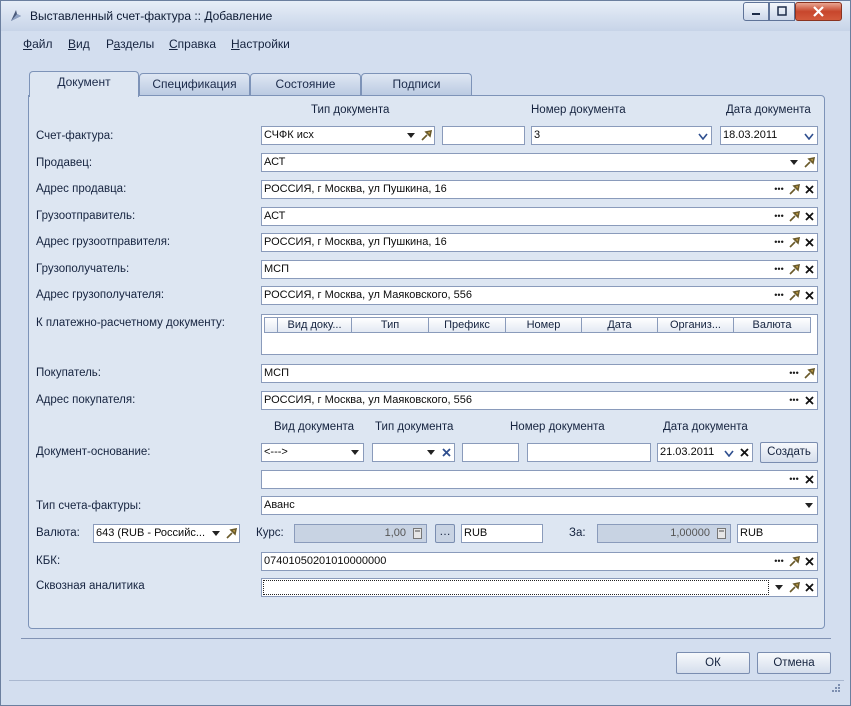 The image size is (851, 706). What do you see at coordinates (194, 84) in the screenshot?
I see `tab-specification: Спецификация` at bounding box center [194, 84].